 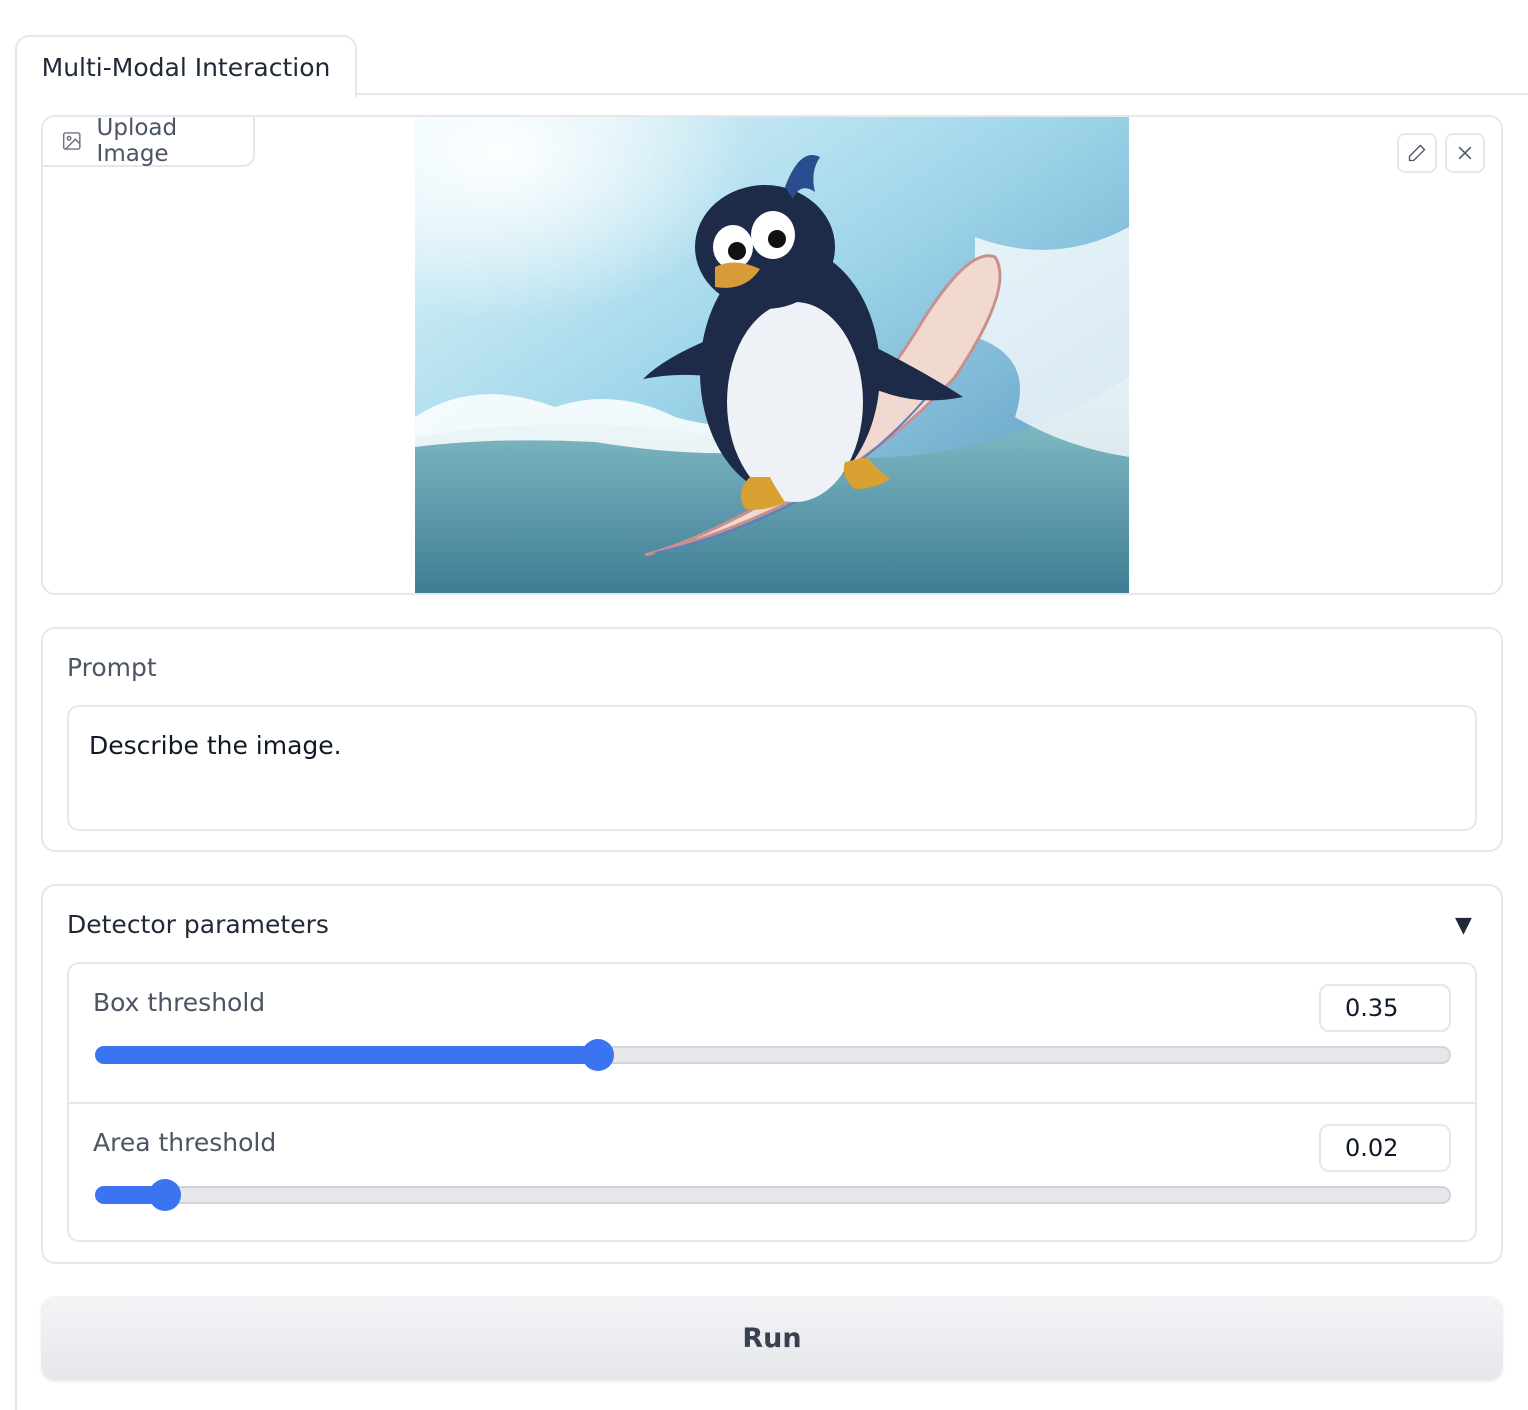 I want to click on clear-image-button, so click(x=1465, y=153).